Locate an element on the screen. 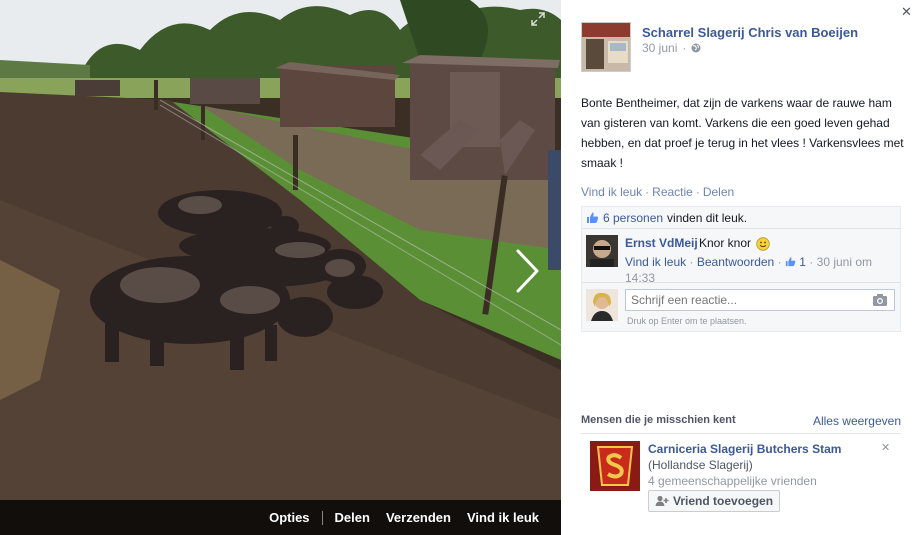 This screenshot has height=535, width=917. add-friend-label: Vriend toevoegen is located at coordinates (723, 501).